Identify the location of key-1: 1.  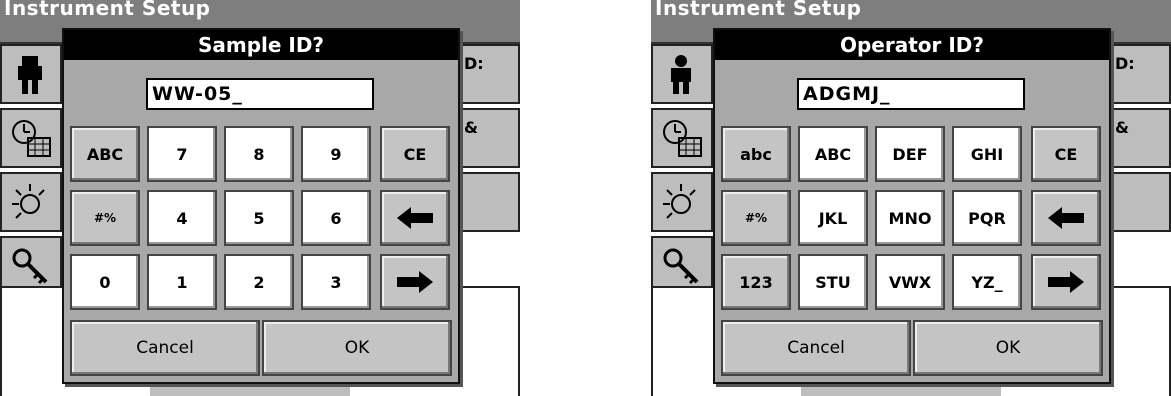
(182, 282).